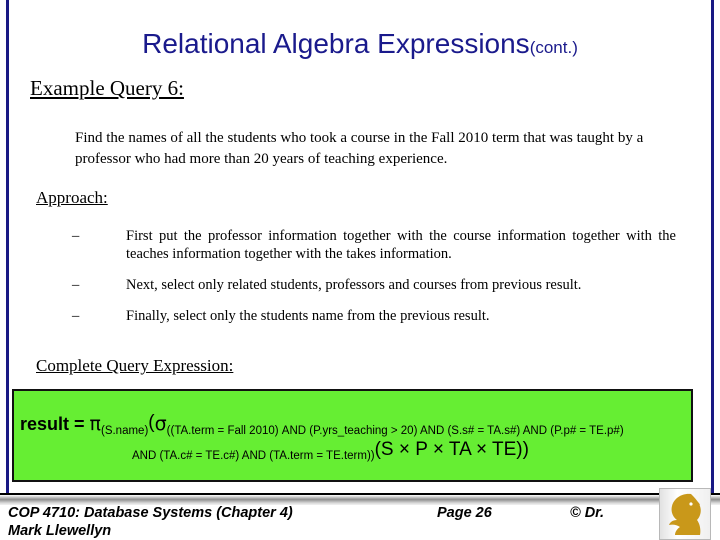 The height and width of the screenshot is (540, 720). What do you see at coordinates (7, 248) in the screenshot?
I see `left-edge-rule` at bounding box center [7, 248].